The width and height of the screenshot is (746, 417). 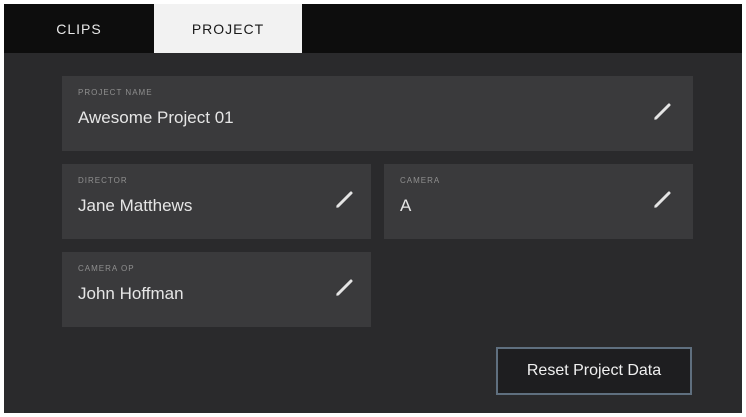 What do you see at coordinates (216, 289) in the screenshot?
I see `camera-op-field: CAMERA OP John Hoffman` at bounding box center [216, 289].